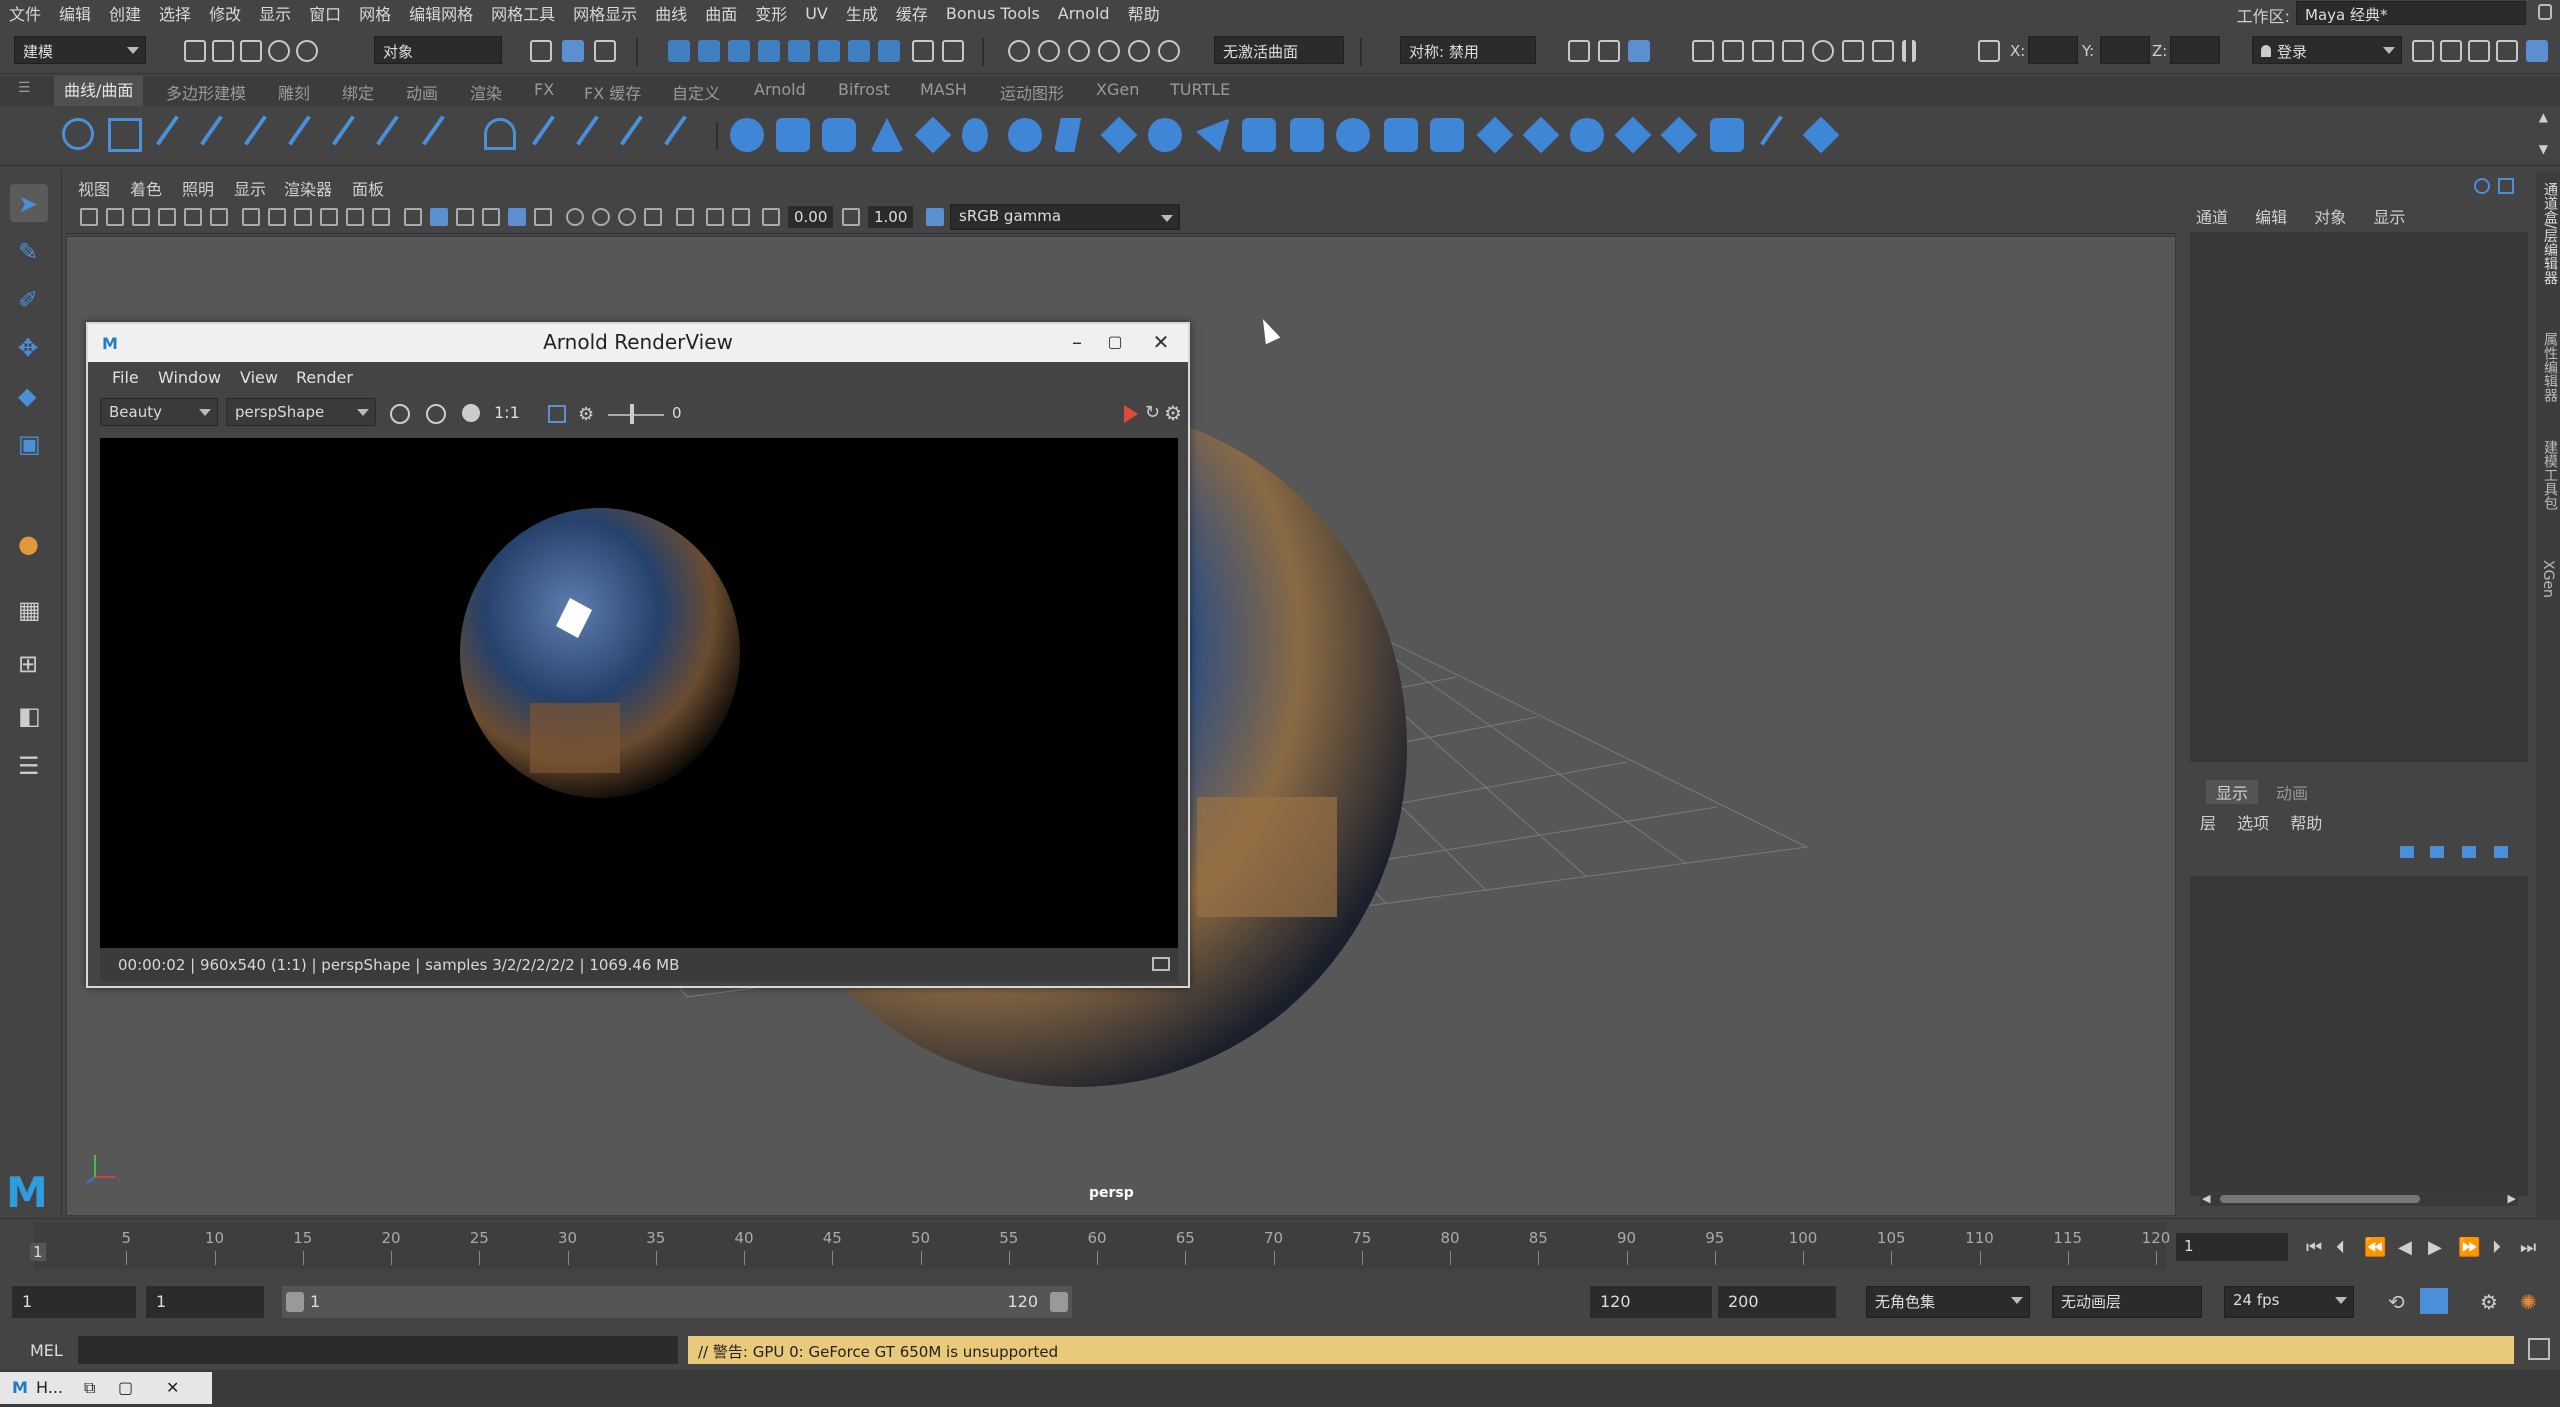  What do you see at coordinates (115, 217) in the screenshot?
I see `camera-attributes-icon` at bounding box center [115, 217].